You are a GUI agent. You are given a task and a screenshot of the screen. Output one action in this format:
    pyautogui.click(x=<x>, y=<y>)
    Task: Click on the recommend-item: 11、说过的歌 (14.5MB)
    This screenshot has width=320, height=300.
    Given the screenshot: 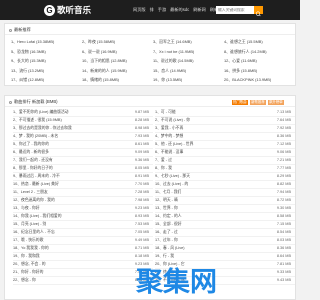 What is the action you would take?
    pyautogui.click(x=188, y=61)
    